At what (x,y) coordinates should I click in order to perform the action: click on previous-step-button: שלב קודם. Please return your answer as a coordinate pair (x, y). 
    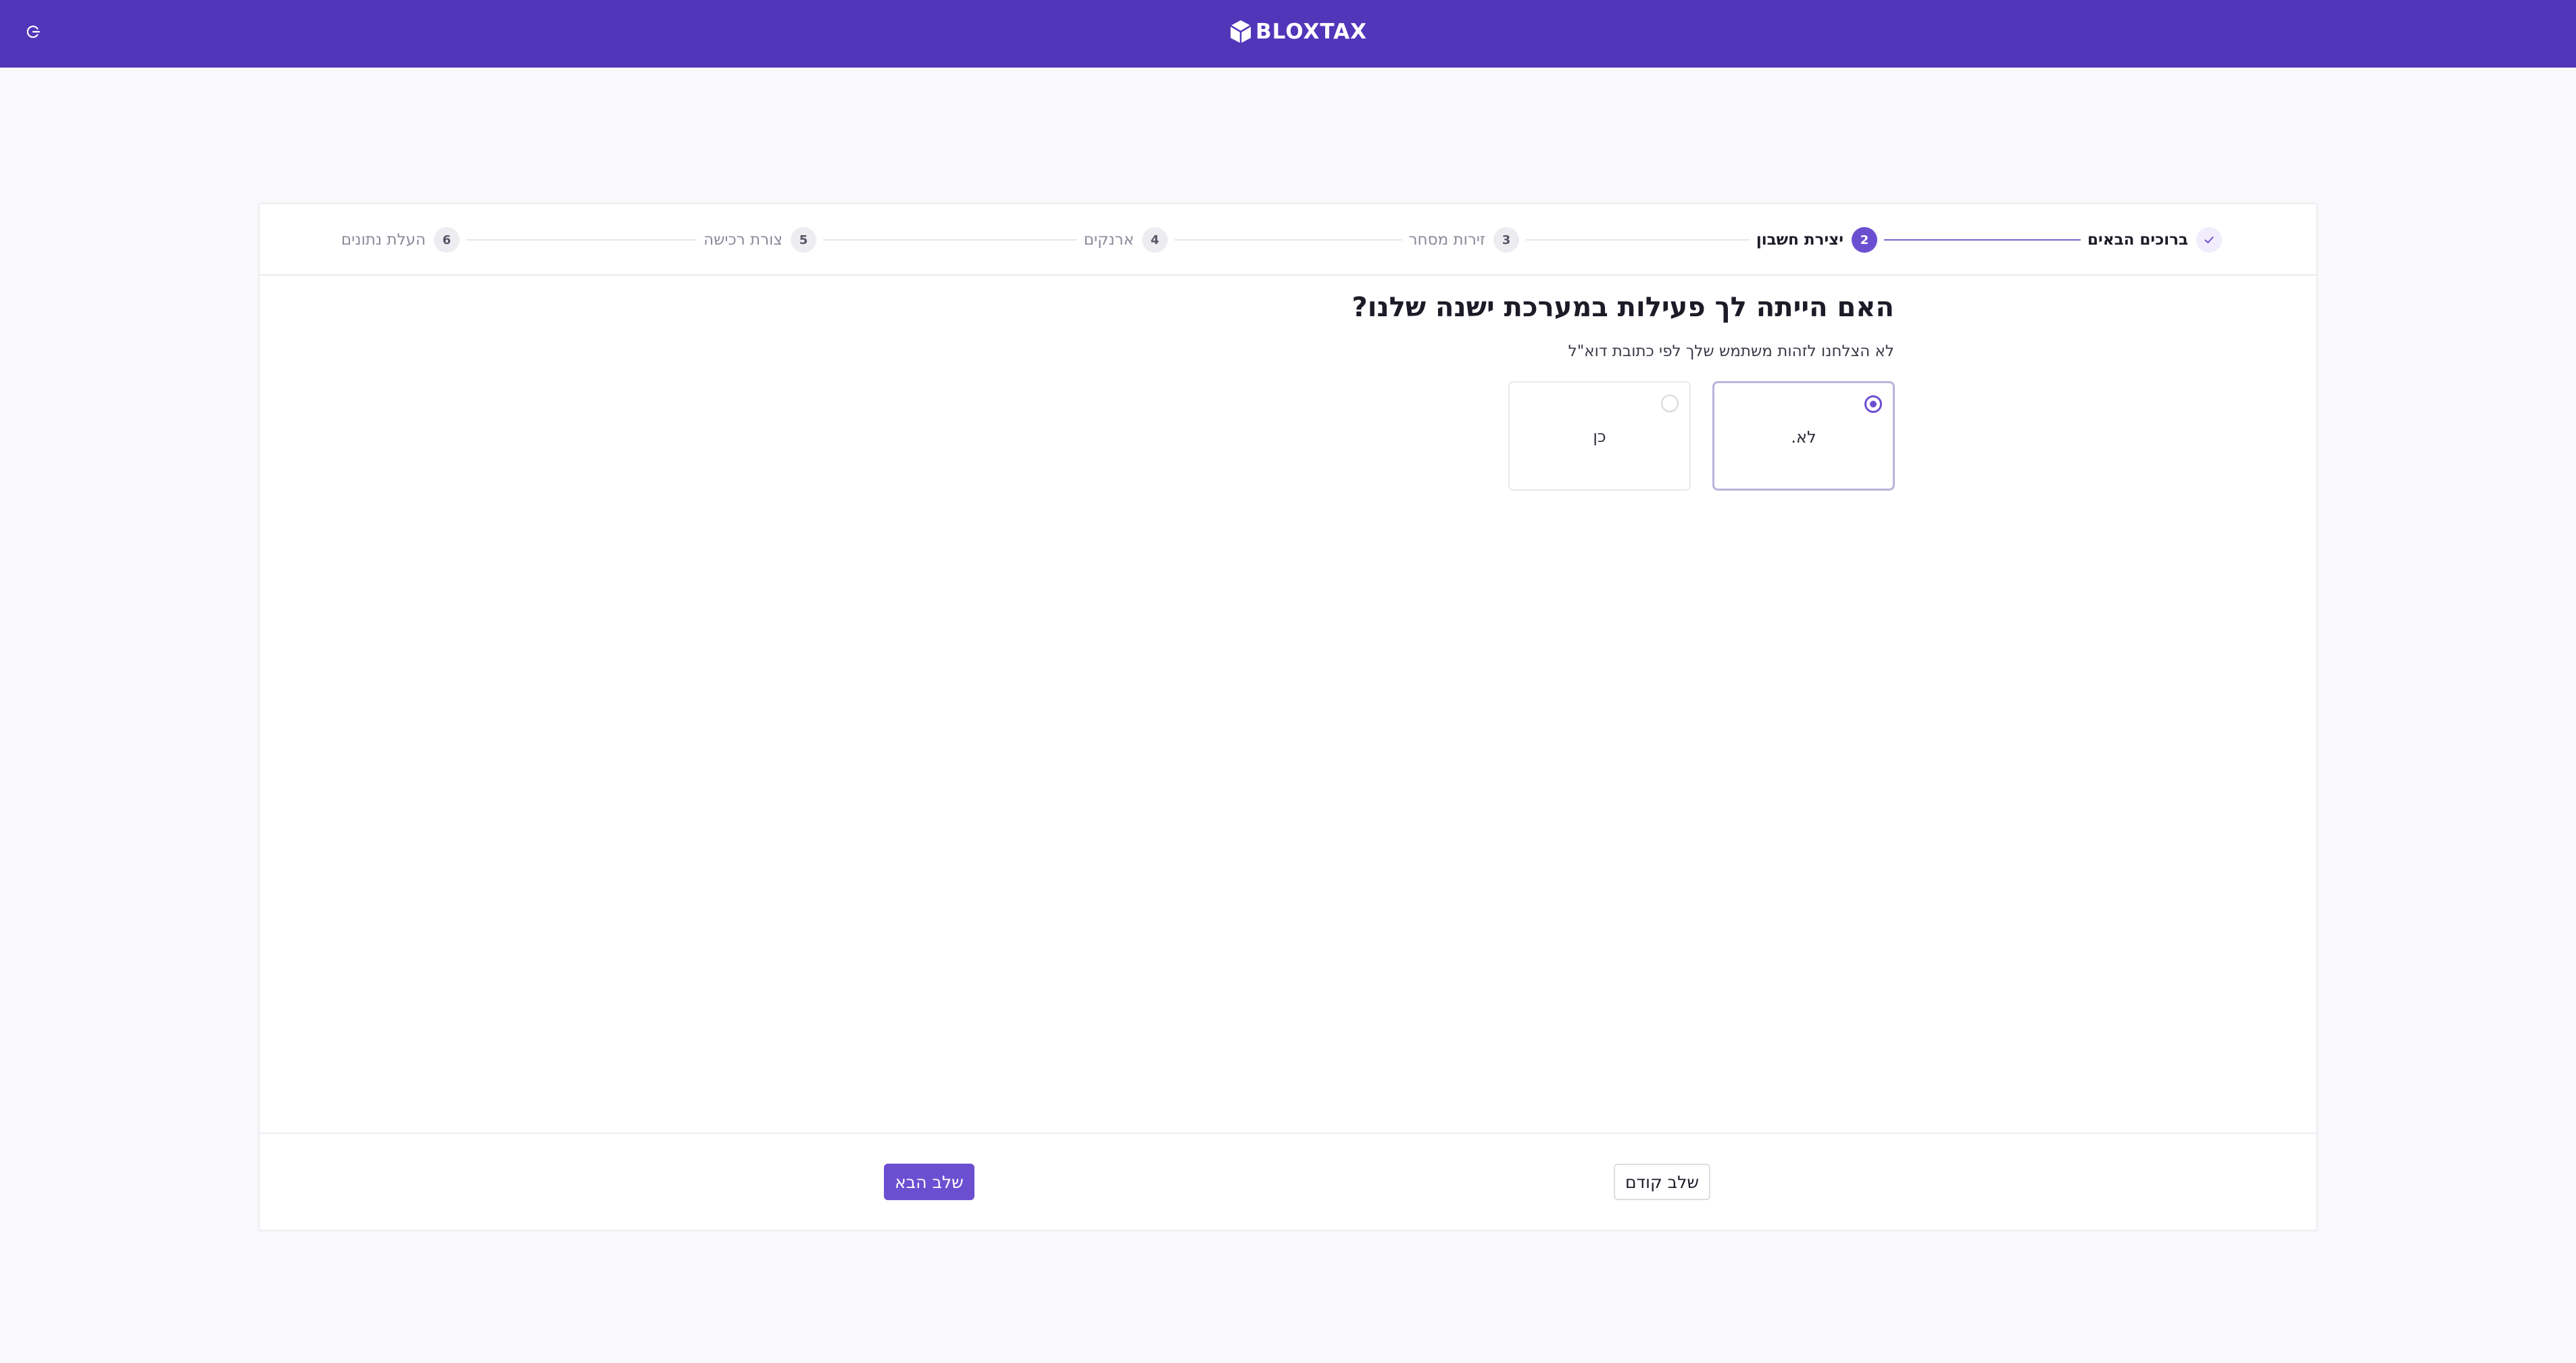
    Looking at the image, I should click on (1662, 1182).